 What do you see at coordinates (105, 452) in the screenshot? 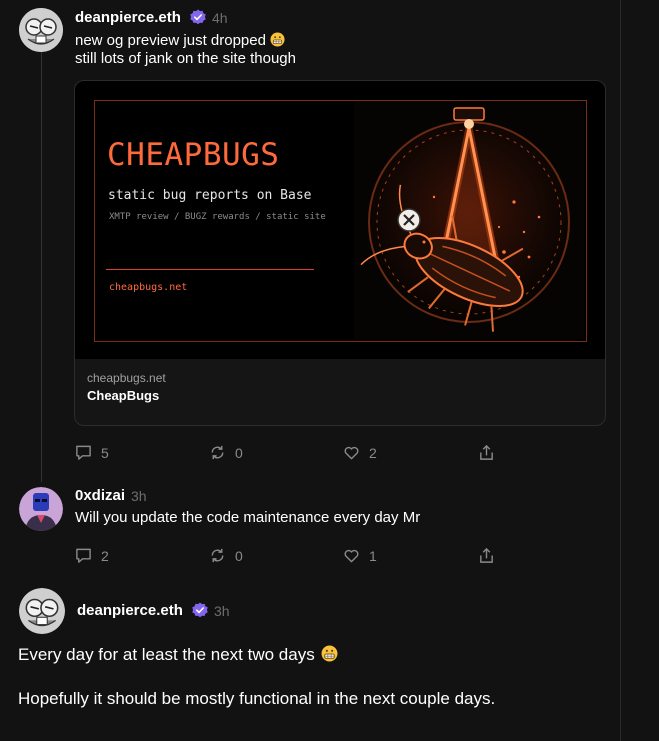
I see `reply-count: 5` at bounding box center [105, 452].